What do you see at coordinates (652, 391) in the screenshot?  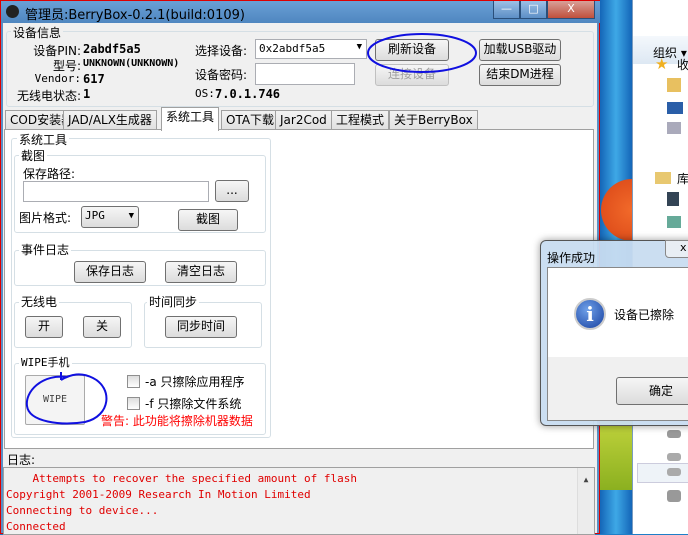 I see `dialog-ok-button: 确定` at bounding box center [652, 391].